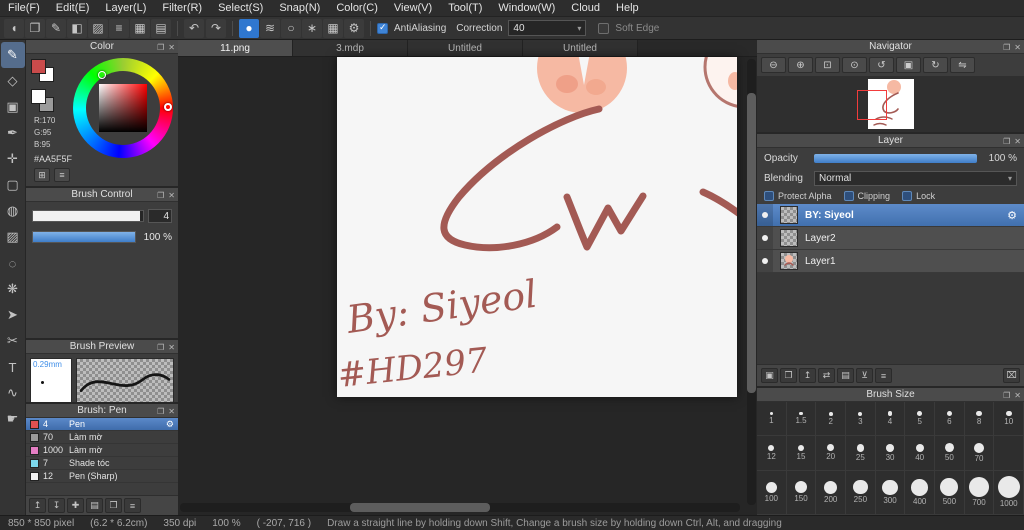  Describe the element at coordinates (1009, 419) in the screenshot. I see `brush-size-option-10: 10` at that location.